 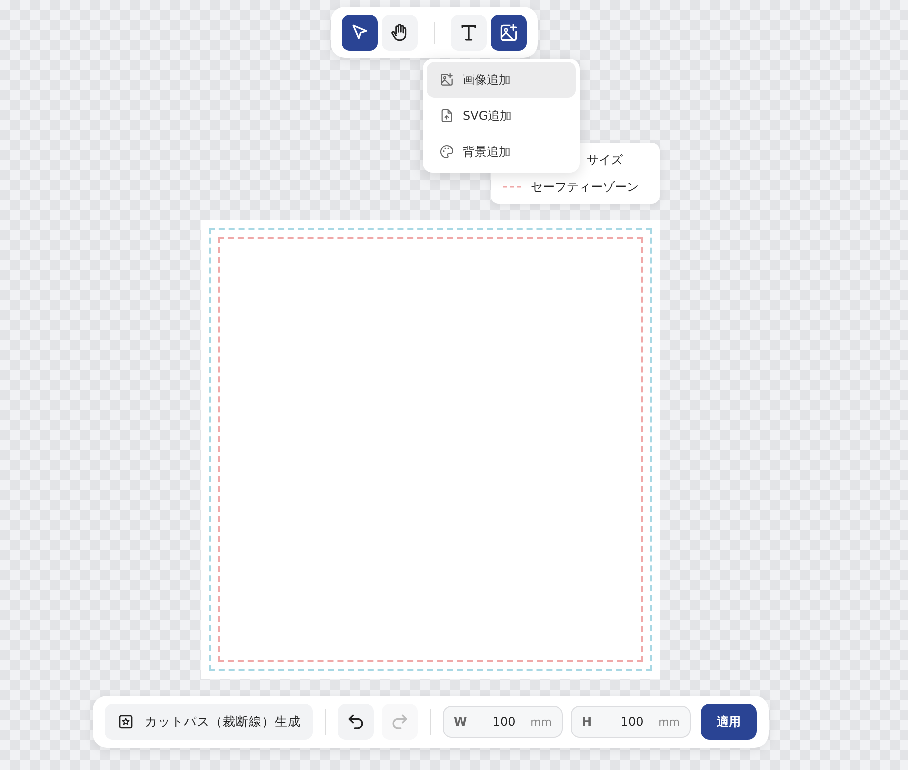 What do you see at coordinates (585, 187) in the screenshot?
I see `legend-label: セーフティーゾーン` at bounding box center [585, 187].